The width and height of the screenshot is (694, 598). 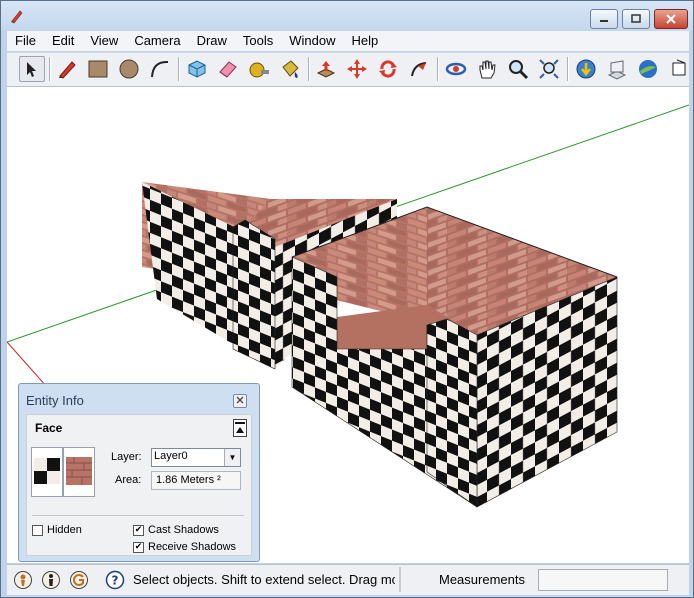 I want to click on get-models-icon, so click(x=586, y=69).